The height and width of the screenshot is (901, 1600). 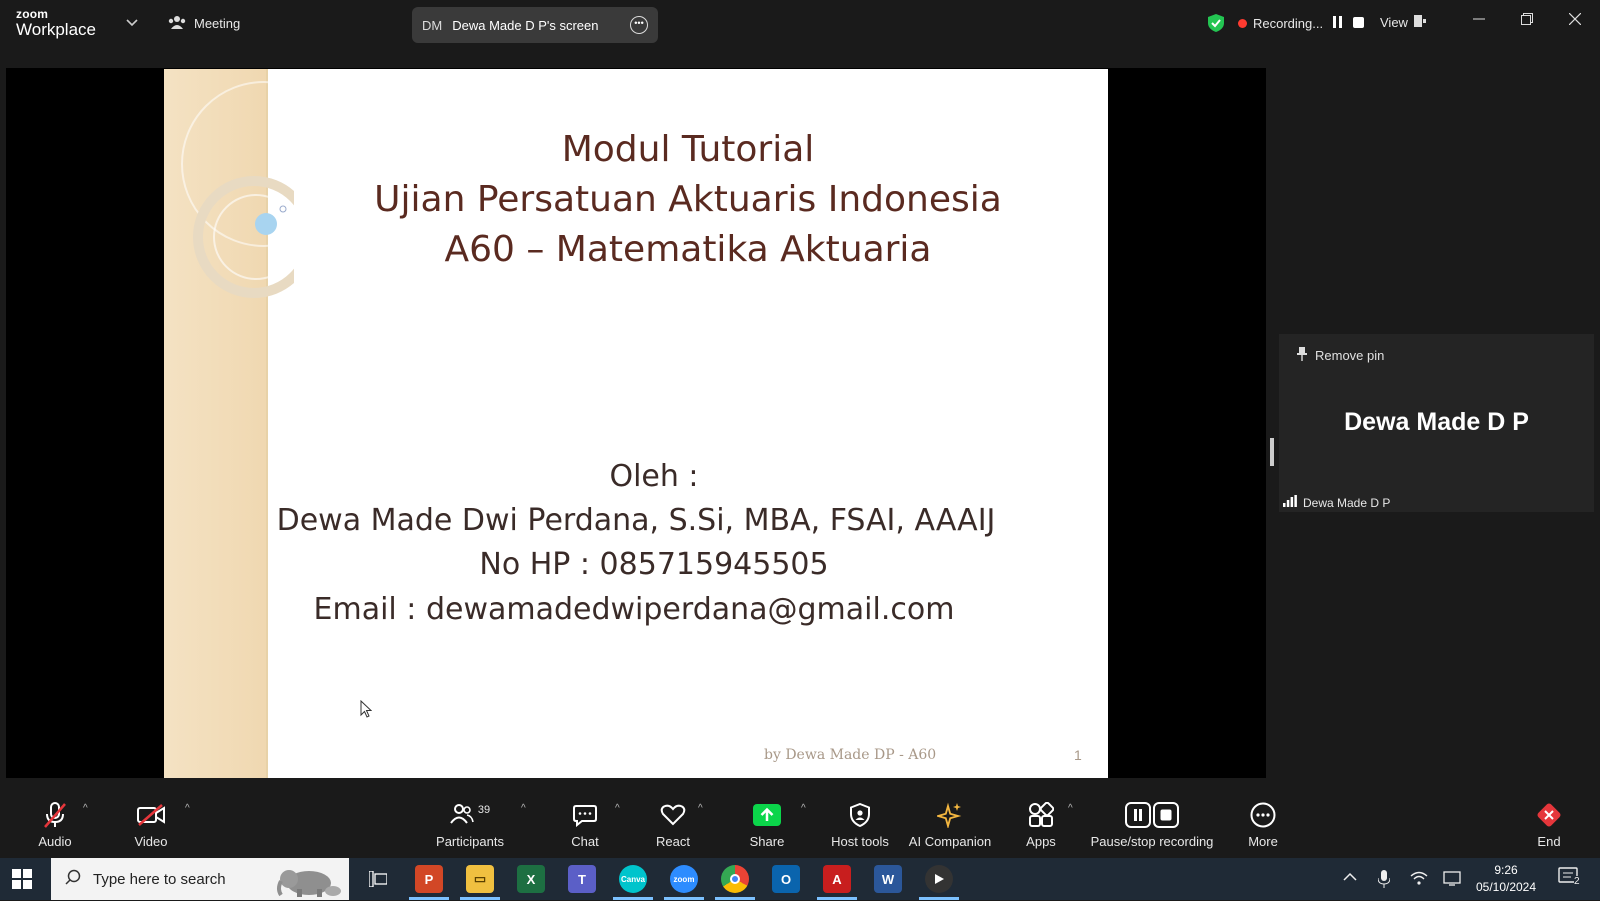 I want to click on teams-icon: T, so click(x=582, y=879).